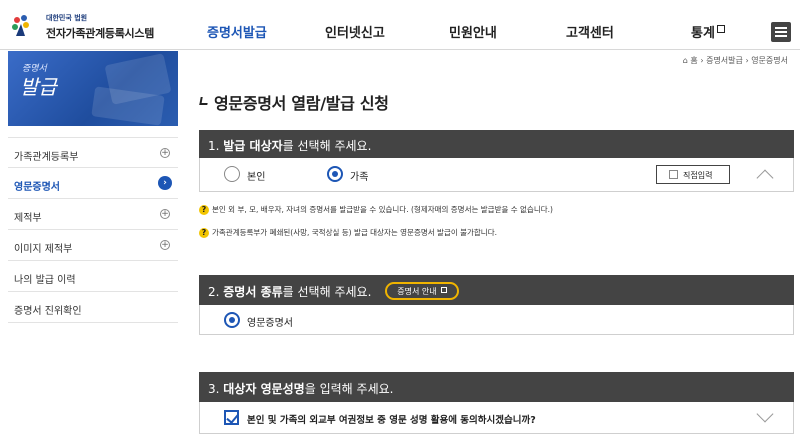 This screenshot has height=434, width=800. What do you see at coordinates (204, 101) in the screenshot?
I see `title-mark-icon` at bounding box center [204, 101].